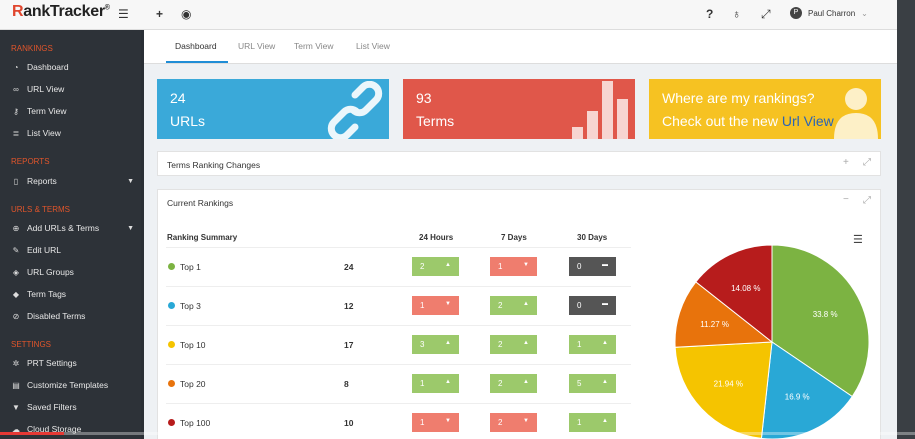  What do you see at coordinates (75, 228) in the screenshot?
I see `sidebar-item-add-urls-terms: ⊕ Add URLs & Terms ▼` at bounding box center [75, 228].